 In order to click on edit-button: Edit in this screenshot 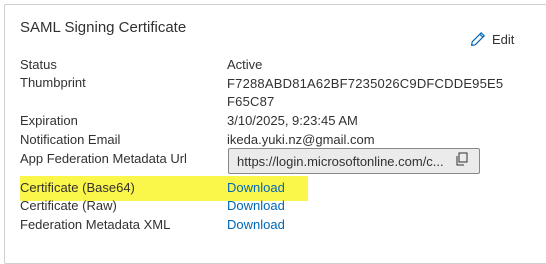, I will do `click(492, 39)`.